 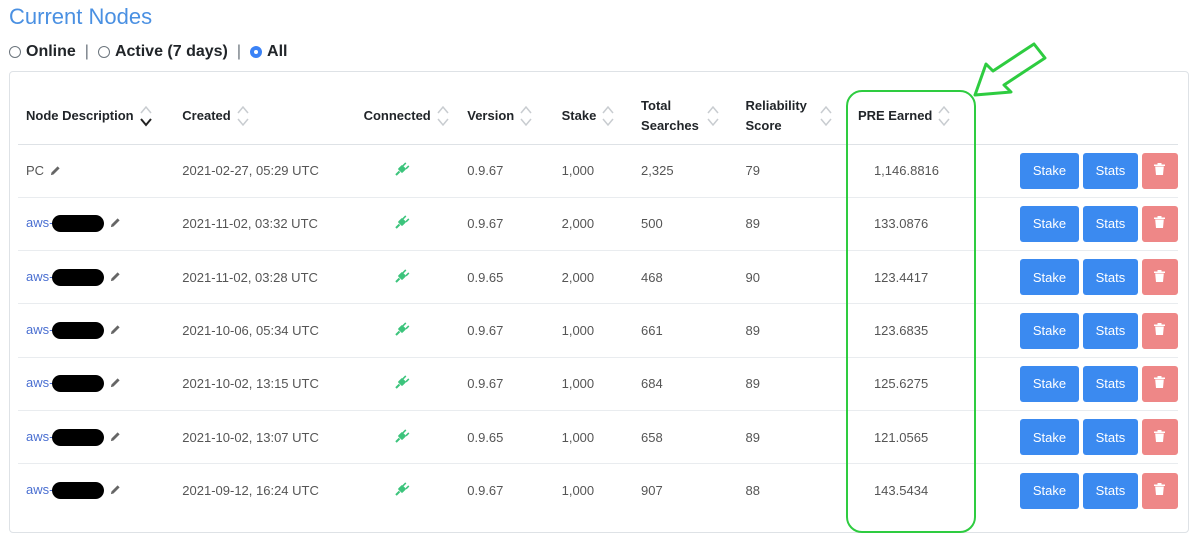 I want to click on column-header-version: Version, so click(x=506, y=116).